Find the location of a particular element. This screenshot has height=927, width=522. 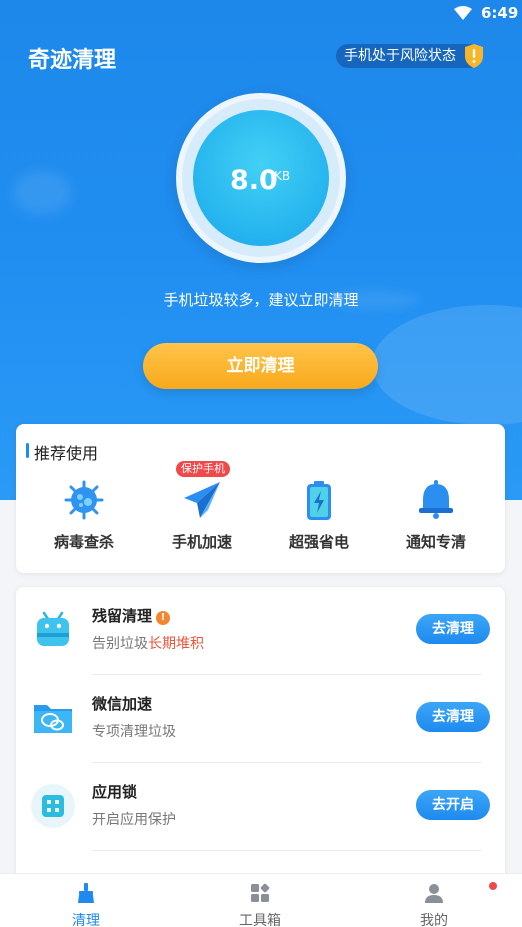

section-accent-bar is located at coordinates (27, 450).